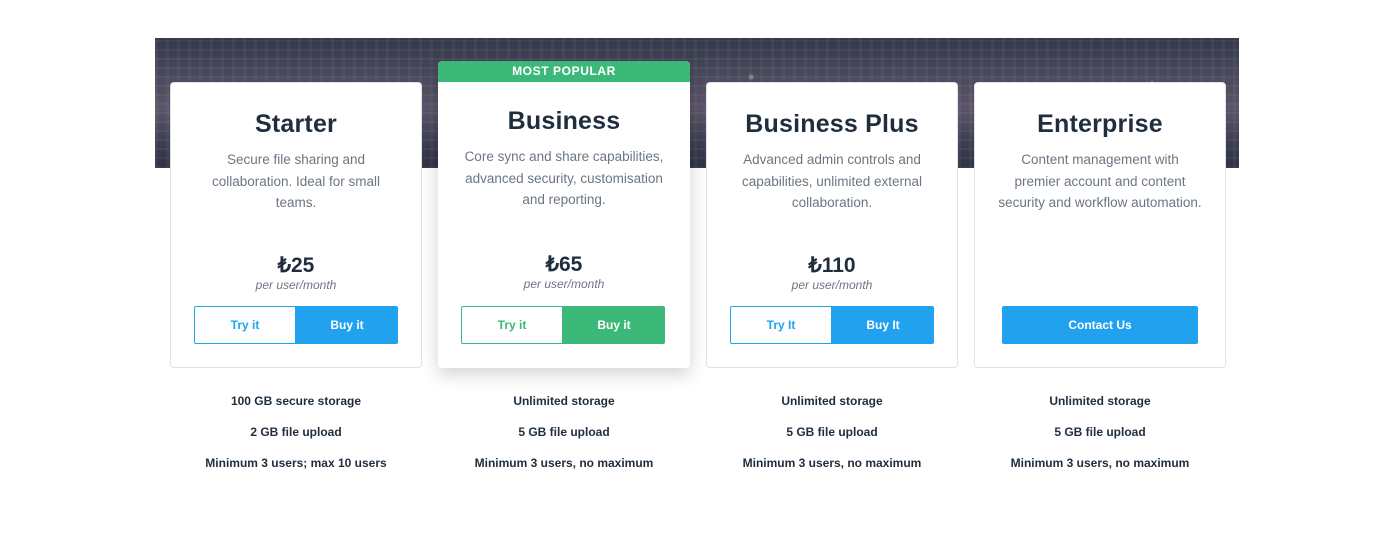 The height and width of the screenshot is (539, 1400). Describe the element at coordinates (1100, 124) in the screenshot. I see `plan-name: Enterprise` at that location.